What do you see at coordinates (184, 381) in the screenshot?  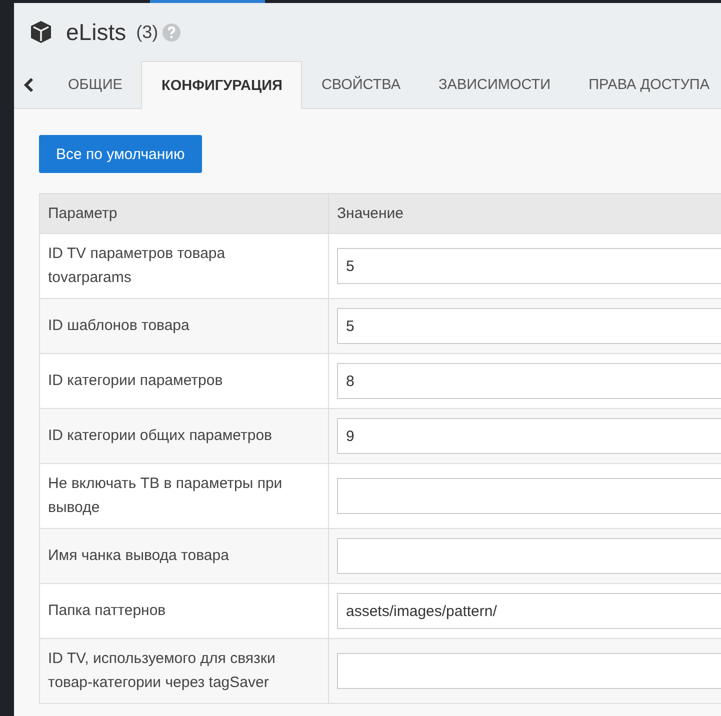 I see `parameter-cell: ID категории параметров` at bounding box center [184, 381].